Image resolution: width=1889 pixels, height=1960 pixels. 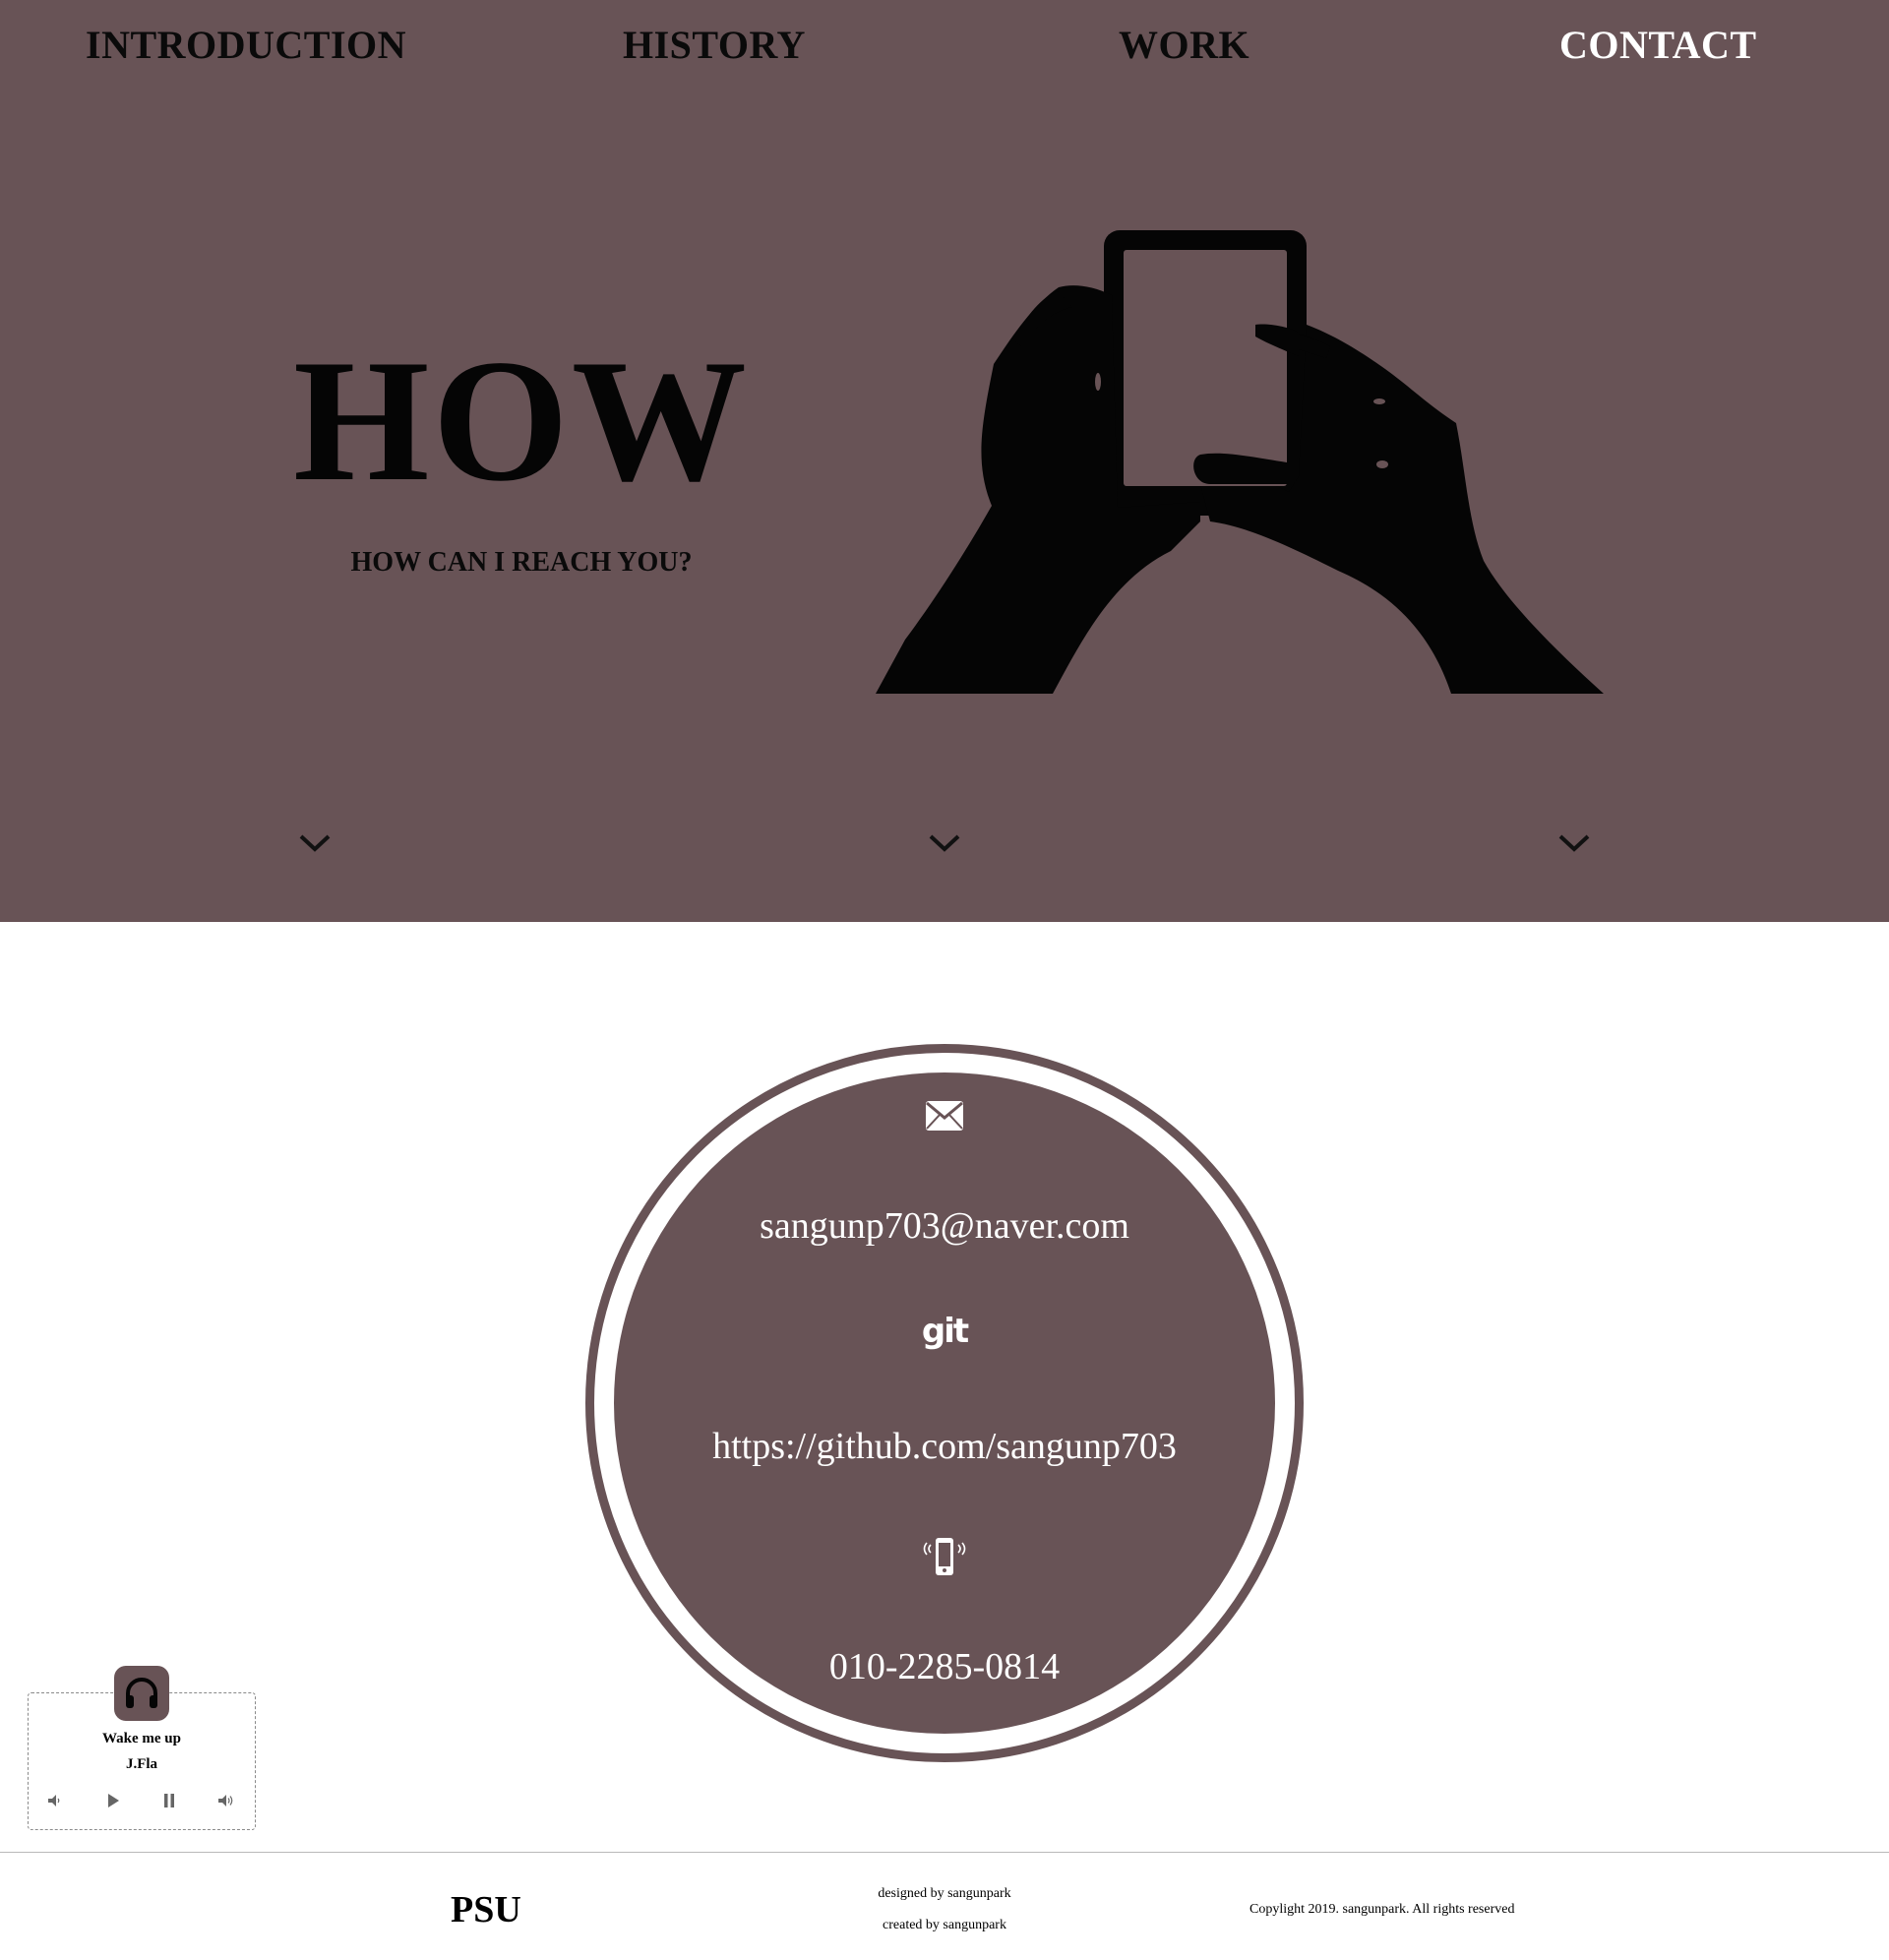 I want to click on footer-divider, so click(x=945, y=1852).